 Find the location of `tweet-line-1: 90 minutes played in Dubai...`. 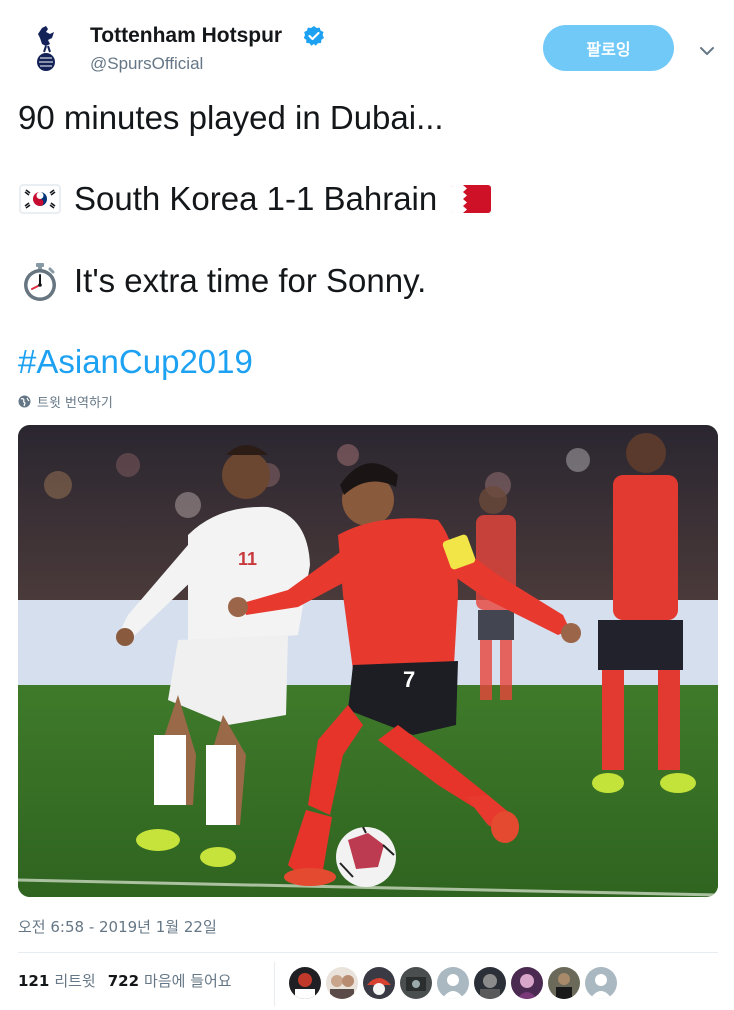

tweet-line-1: 90 minutes played in Dubai... is located at coordinates (231, 117).